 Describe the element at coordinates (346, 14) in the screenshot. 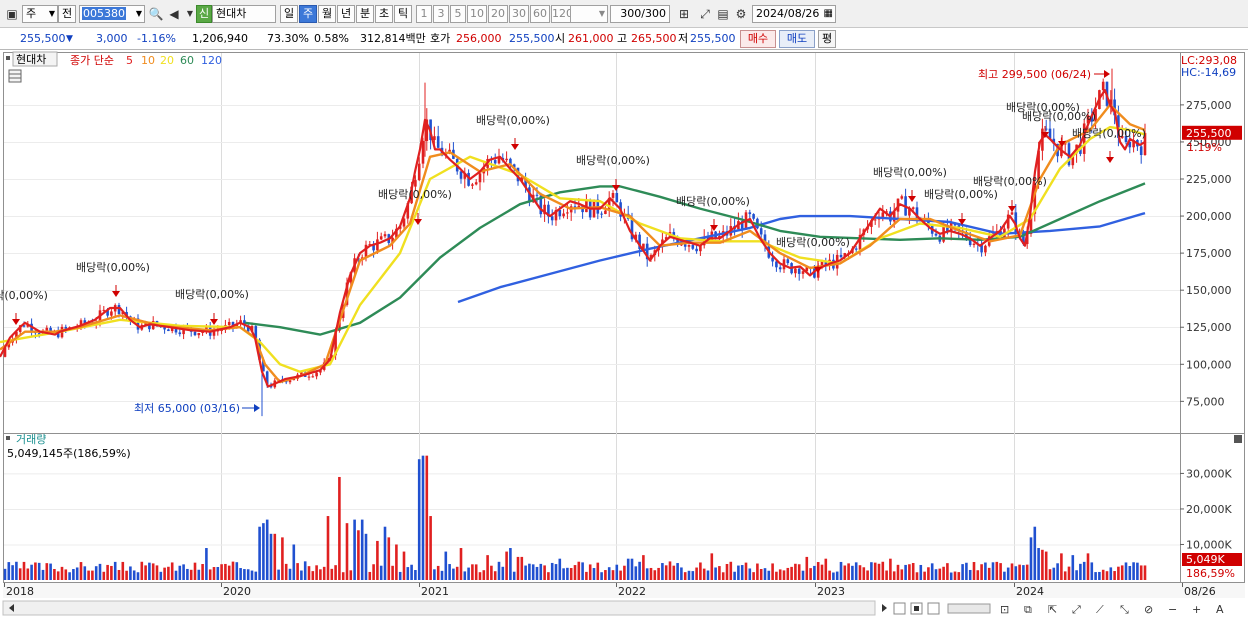

I see `period-tab-3: 년` at that location.